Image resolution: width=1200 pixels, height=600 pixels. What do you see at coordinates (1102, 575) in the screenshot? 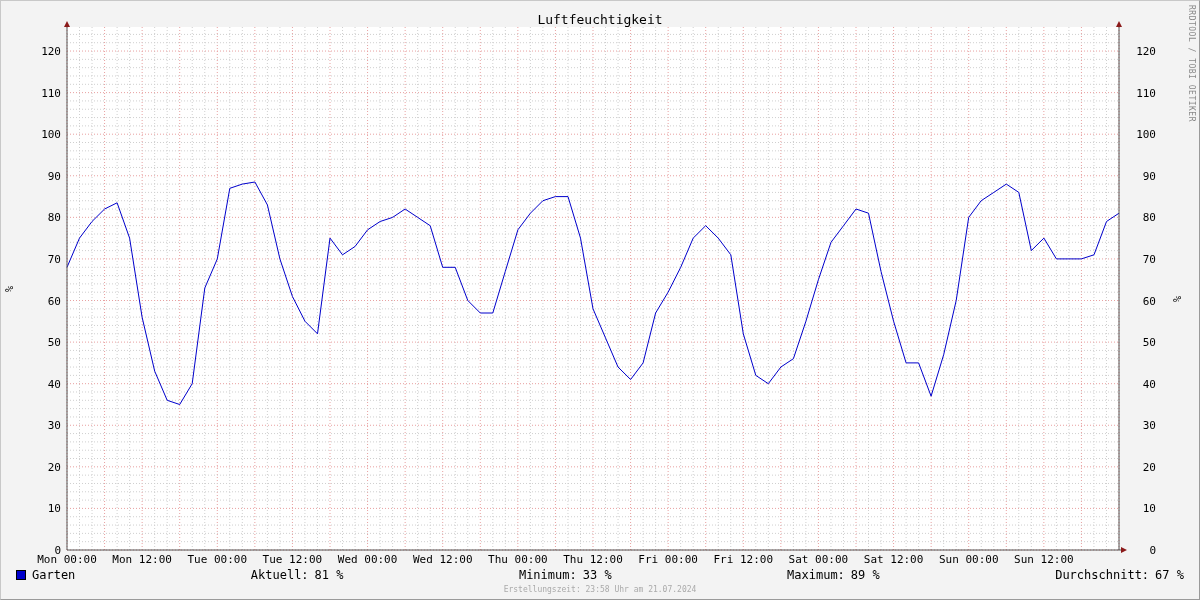
I see `stat-label: Durchschnitt:` at bounding box center [1102, 575].